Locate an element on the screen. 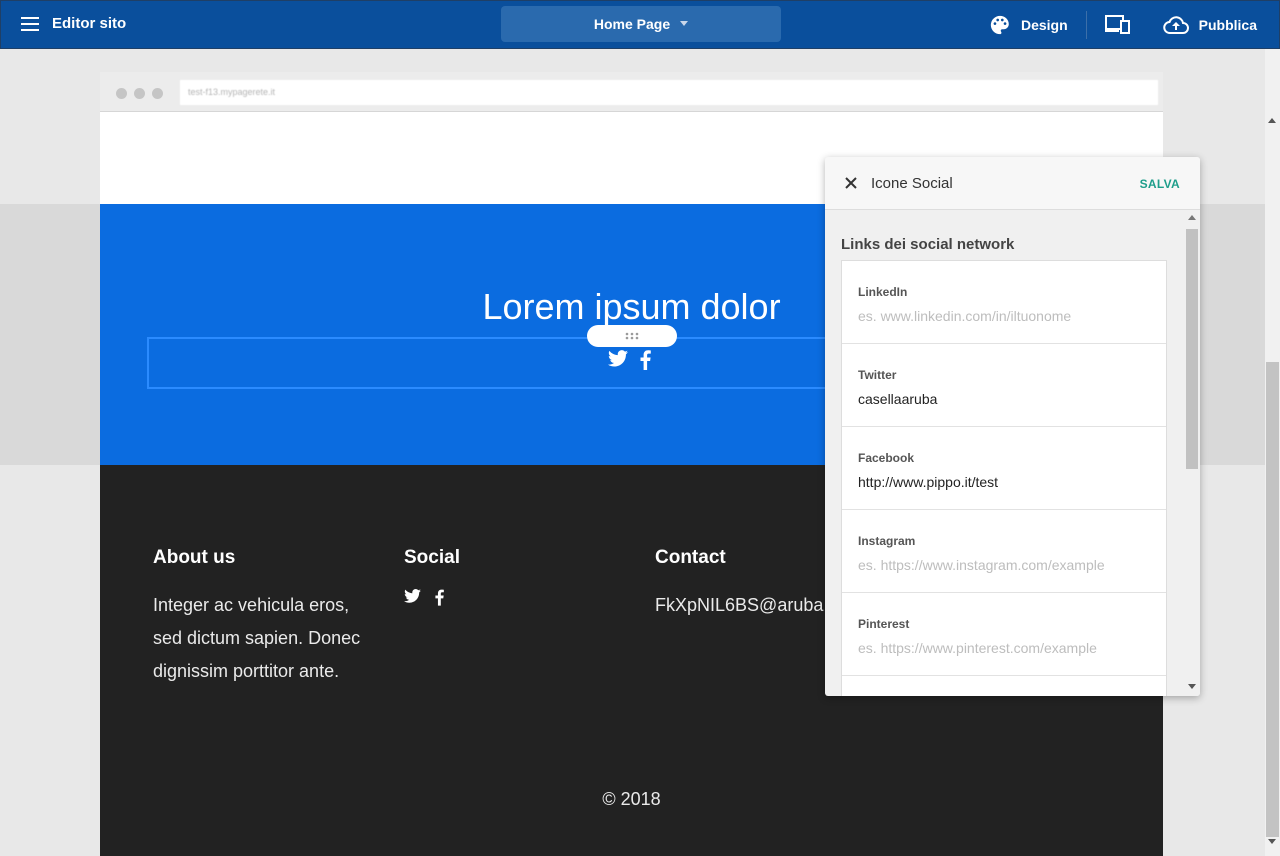  publish-button: Pubblica is located at coordinates (1209, 25).